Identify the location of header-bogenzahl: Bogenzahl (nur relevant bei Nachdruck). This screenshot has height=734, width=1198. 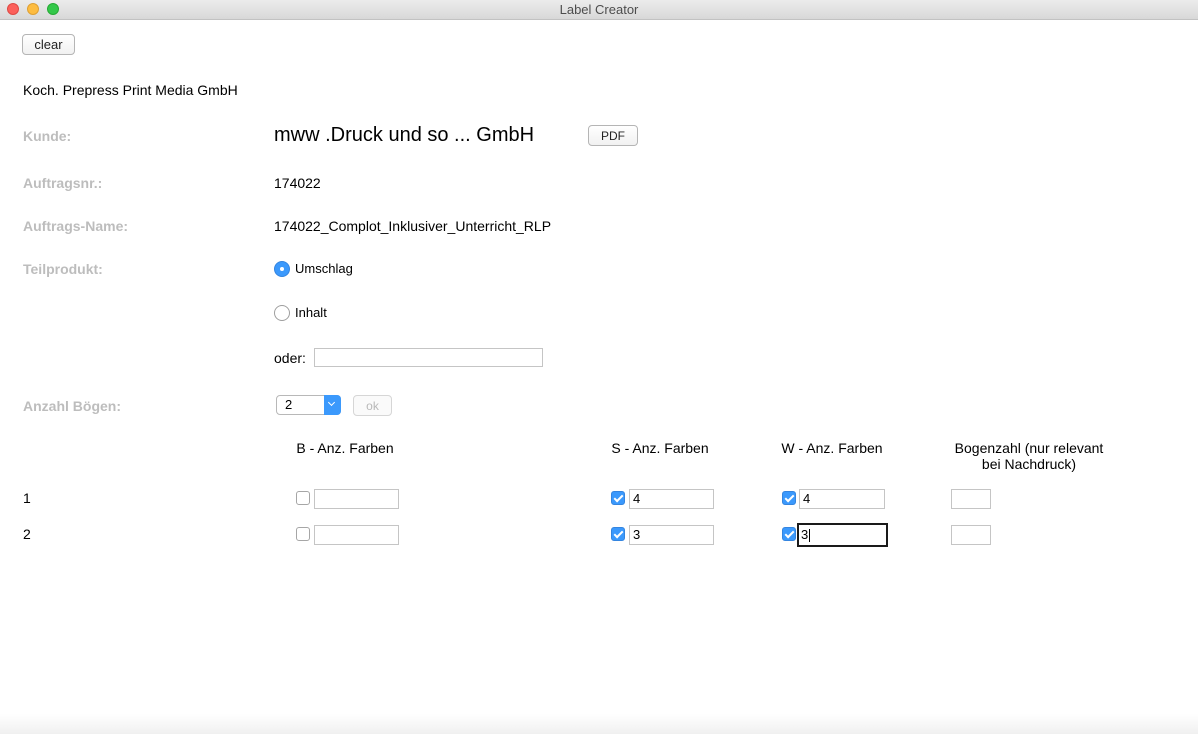
(1029, 456).